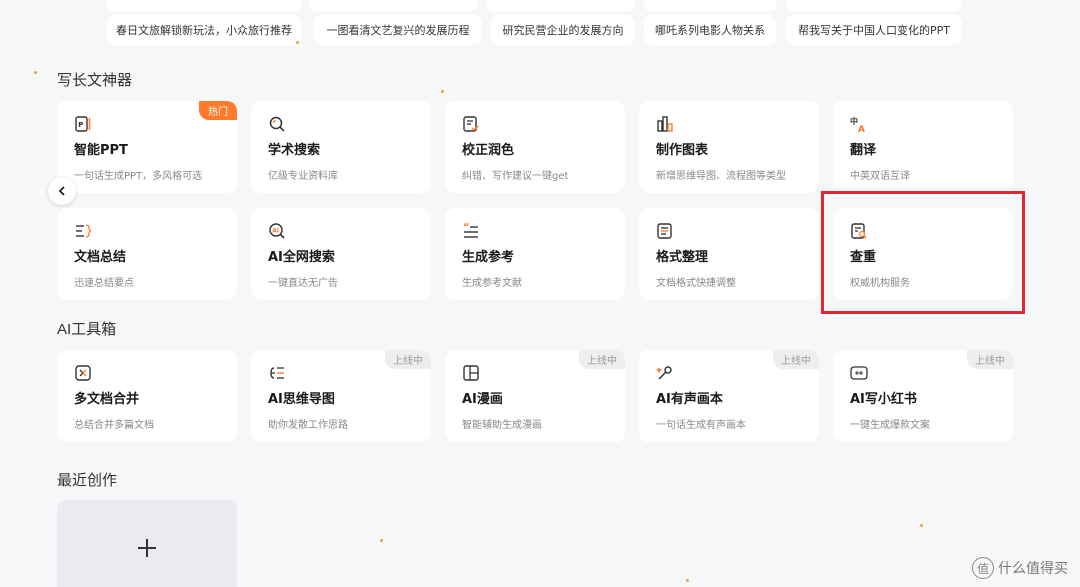 This screenshot has width=1080, height=587. What do you see at coordinates (341, 396) in the screenshot?
I see `tool-card-ai-mindmap: 上线中 AI思维导图 助你发散工作思路` at bounding box center [341, 396].